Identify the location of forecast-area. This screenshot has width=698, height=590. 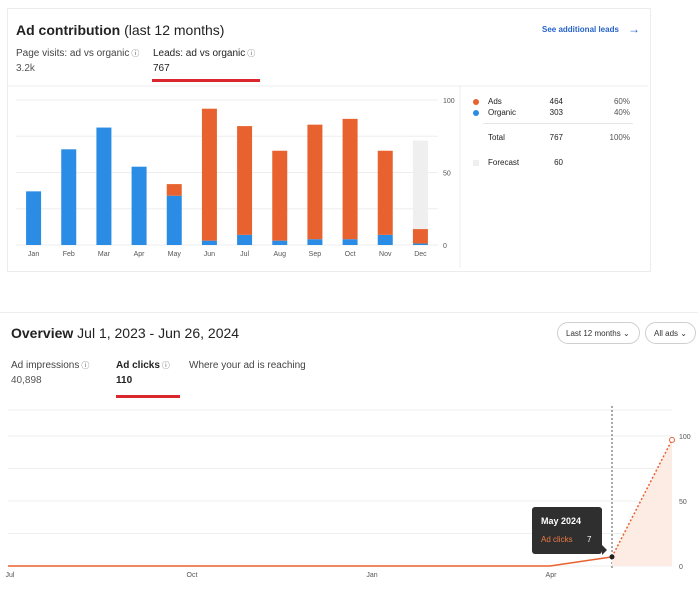
(642, 502).